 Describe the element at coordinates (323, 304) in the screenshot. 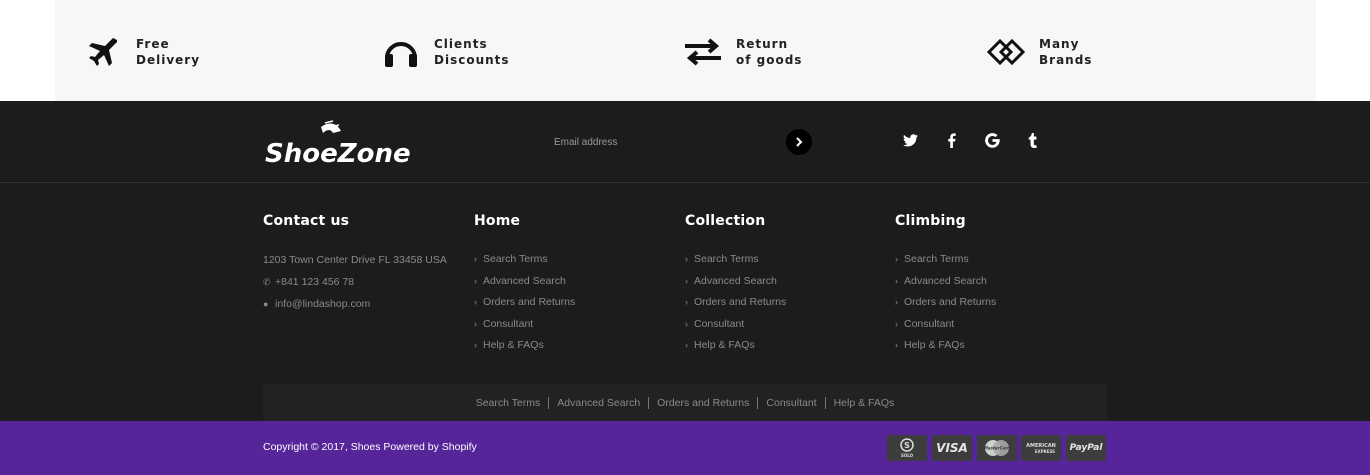

I see `contact-email-text: info@lindashop.com` at that location.